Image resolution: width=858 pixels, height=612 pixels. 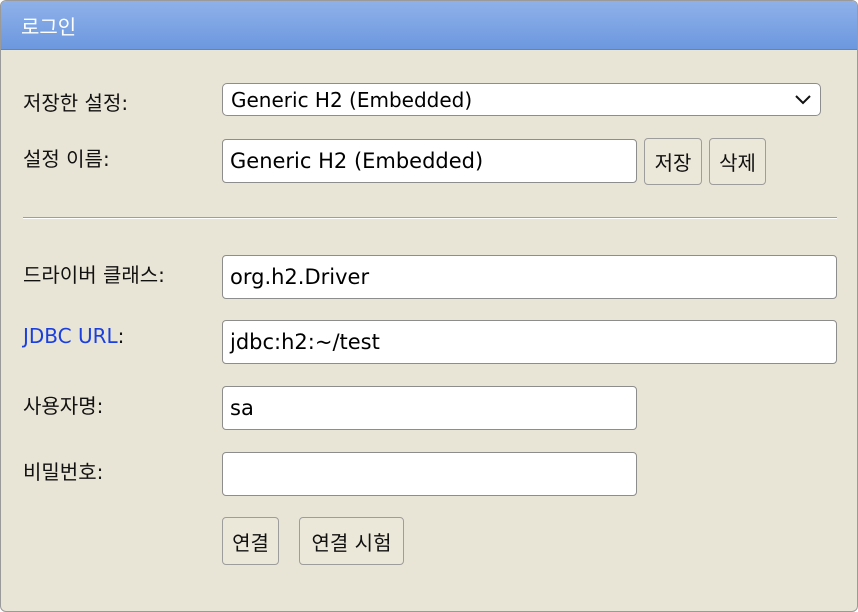 What do you see at coordinates (63, 406) in the screenshot?
I see `username-label: 사용자명:` at bounding box center [63, 406].